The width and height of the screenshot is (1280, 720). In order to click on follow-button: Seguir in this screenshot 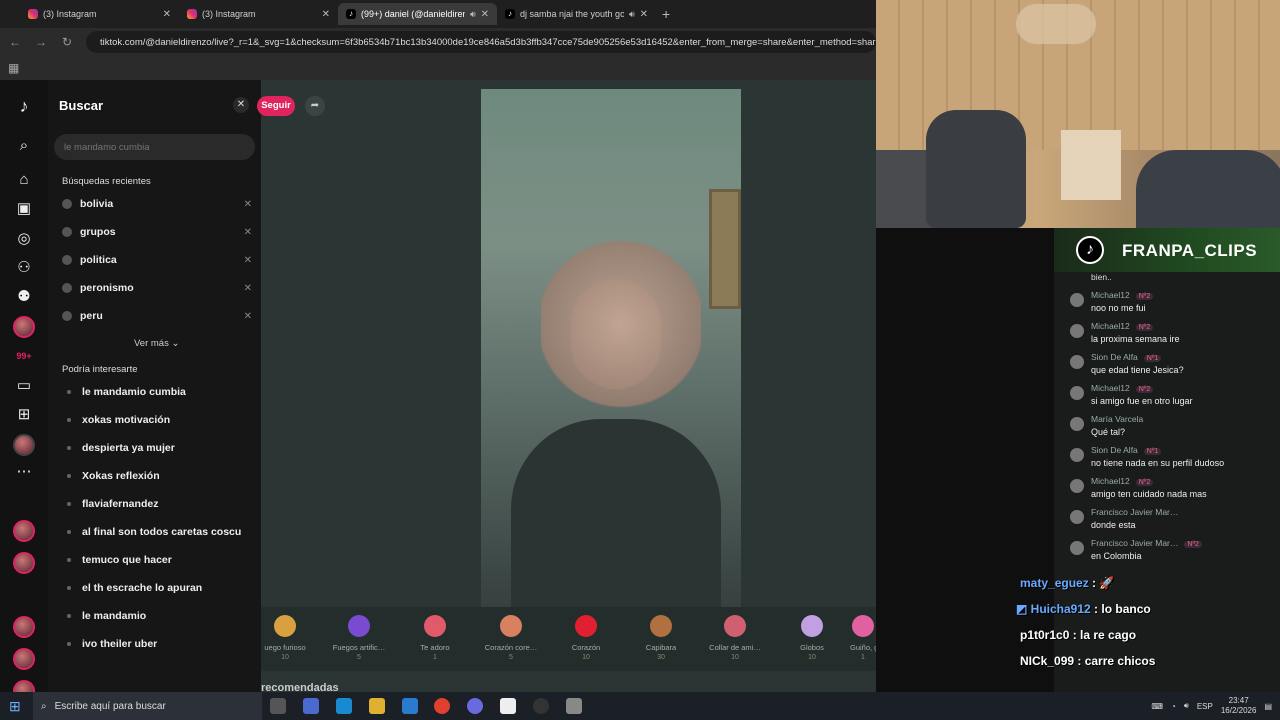, I will do `click(276, 106)`.